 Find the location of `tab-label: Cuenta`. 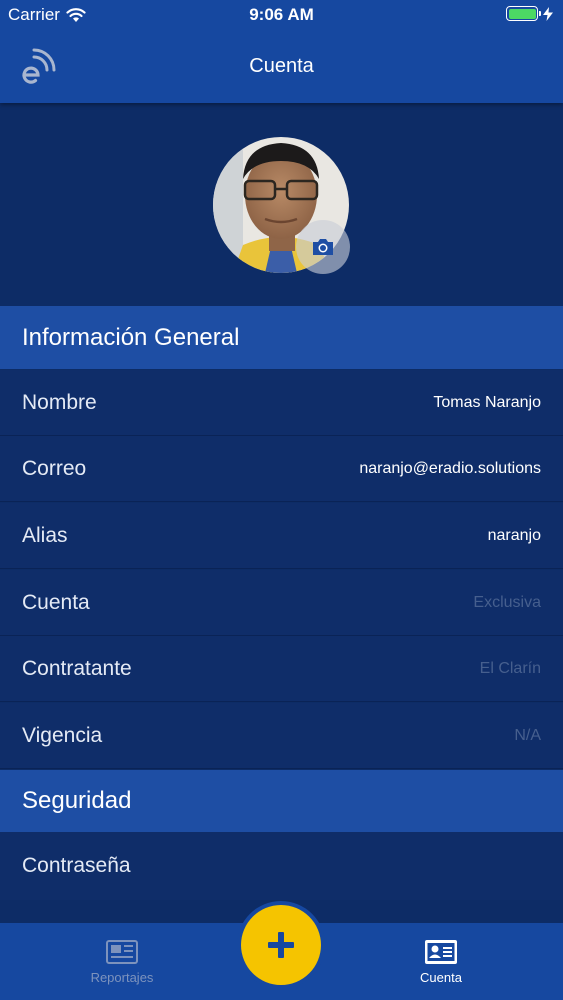

tab-label: Cuenta is located at coordinates (441, 977).